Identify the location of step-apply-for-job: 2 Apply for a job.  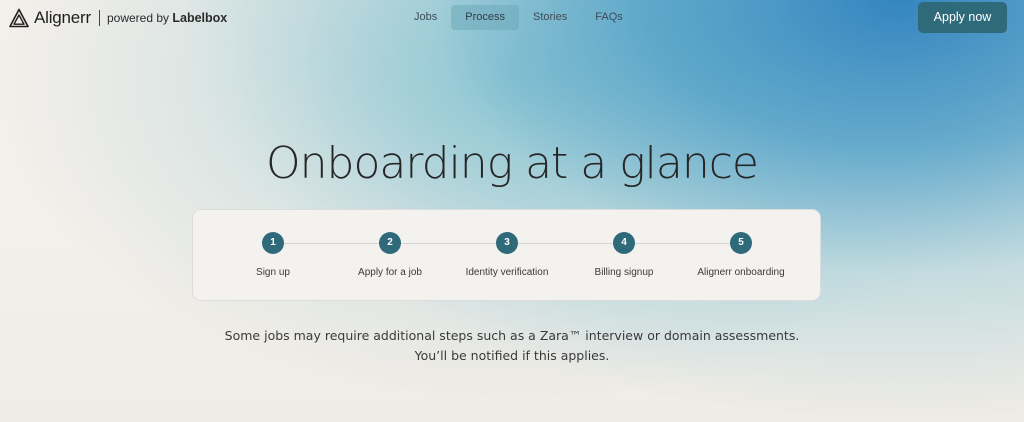
(390, 255).